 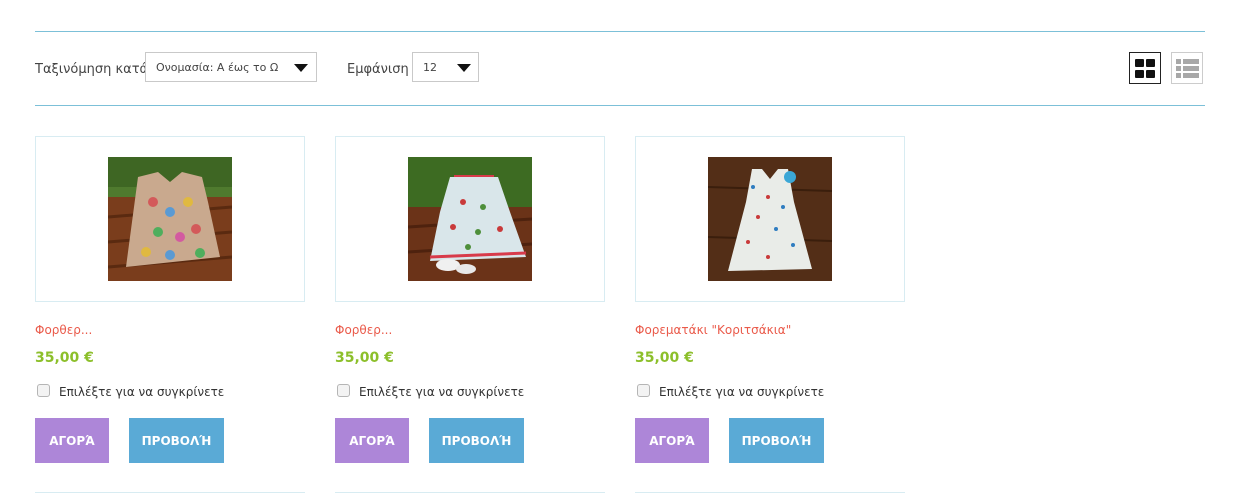 I want to click on list-view-icon, so click(x=1187, y=68).